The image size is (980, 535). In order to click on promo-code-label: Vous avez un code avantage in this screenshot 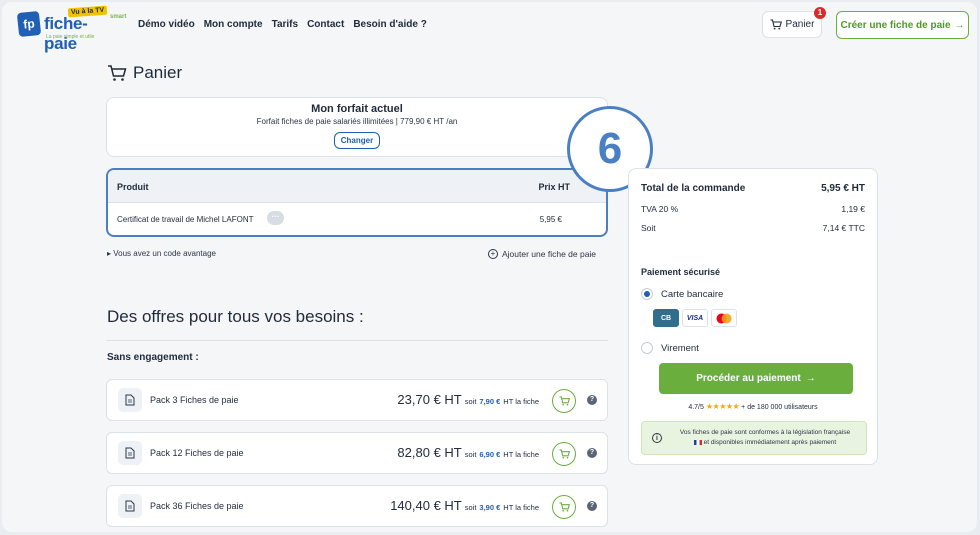, I will do `click(164, 253)`.